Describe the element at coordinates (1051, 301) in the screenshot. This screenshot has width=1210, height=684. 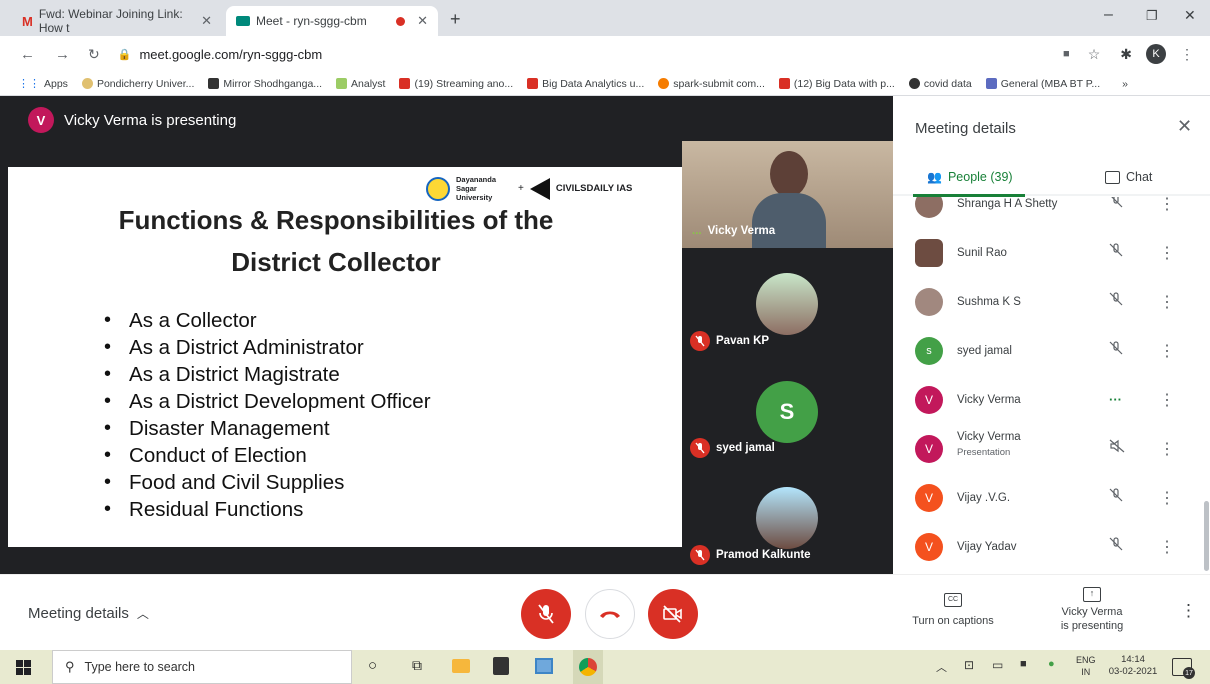
I see `participant-row: Sushma K S ⋮` at that location.